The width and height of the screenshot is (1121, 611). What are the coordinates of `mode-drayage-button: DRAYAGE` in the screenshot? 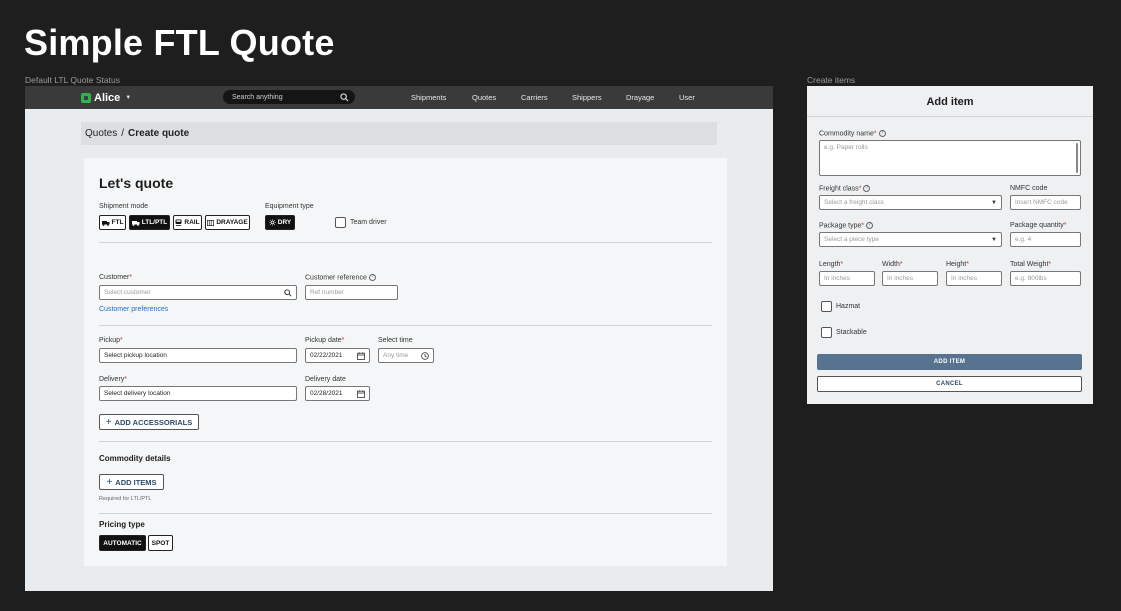 It's located at (227, 222).